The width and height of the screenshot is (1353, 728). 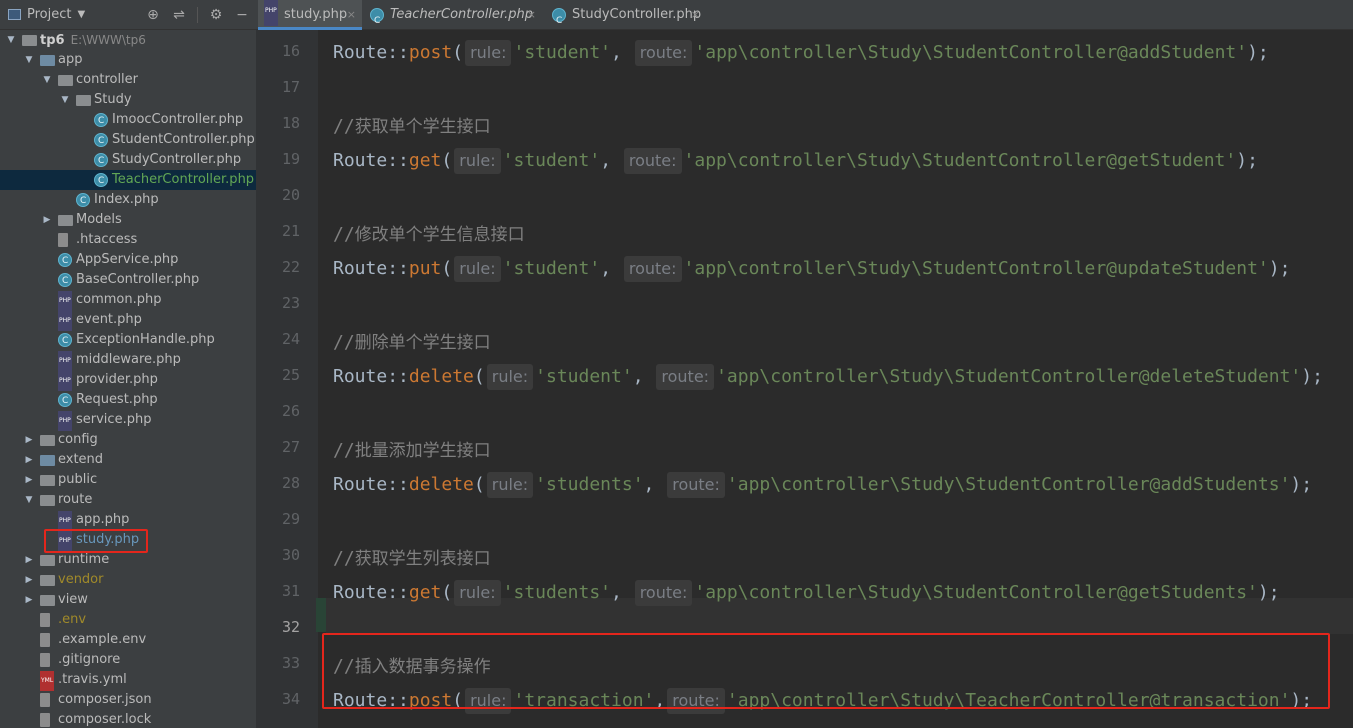 I want to click on tree-item-label: TeacherController.php, so click(x=183, y=180).